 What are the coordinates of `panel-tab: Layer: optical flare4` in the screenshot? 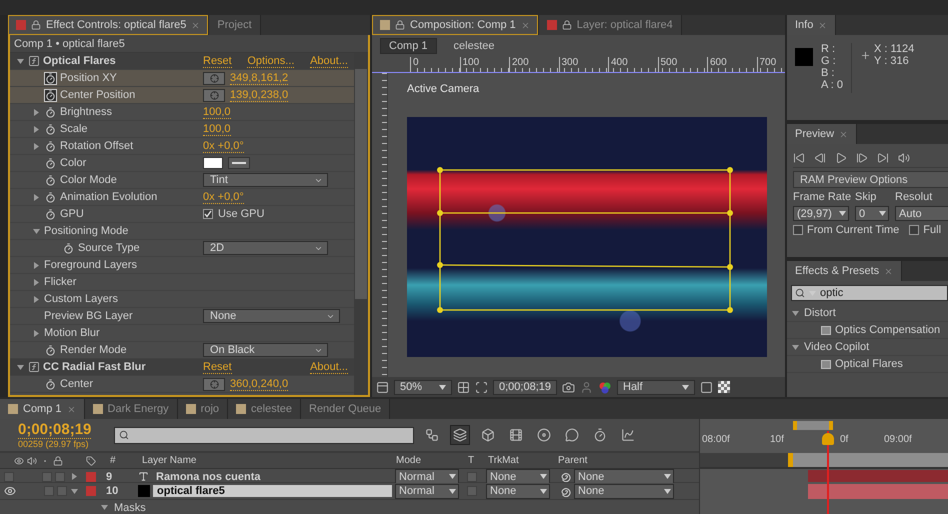 It's located at (610, 25).